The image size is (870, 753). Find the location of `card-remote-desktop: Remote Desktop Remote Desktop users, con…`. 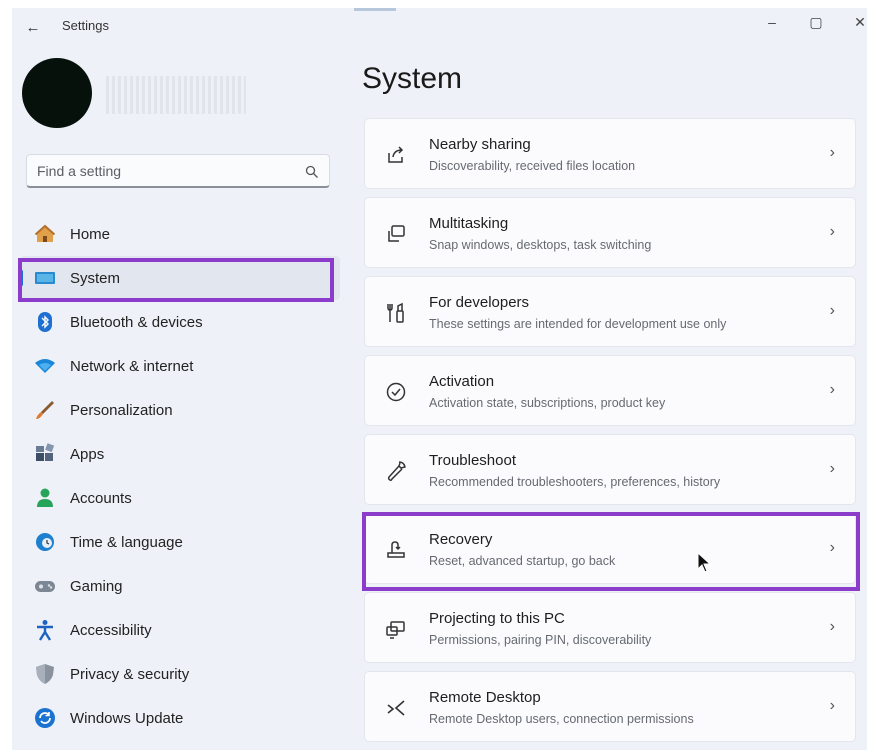

card-remote-desktop: Remote Desktop Remote Desktop users, con… is located at coordinates (610, 706).